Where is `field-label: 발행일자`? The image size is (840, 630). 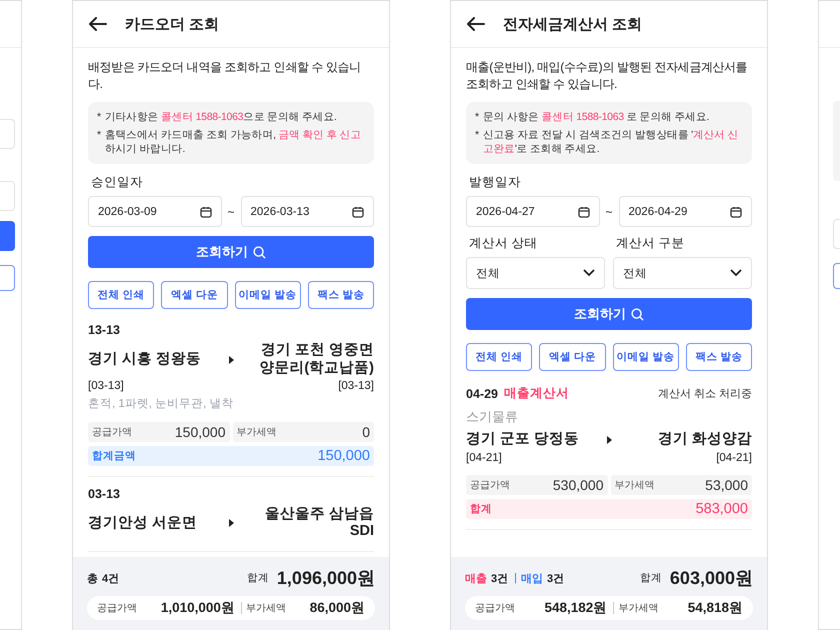 field-label: 발행일자 is located at coordinates (495, 183).